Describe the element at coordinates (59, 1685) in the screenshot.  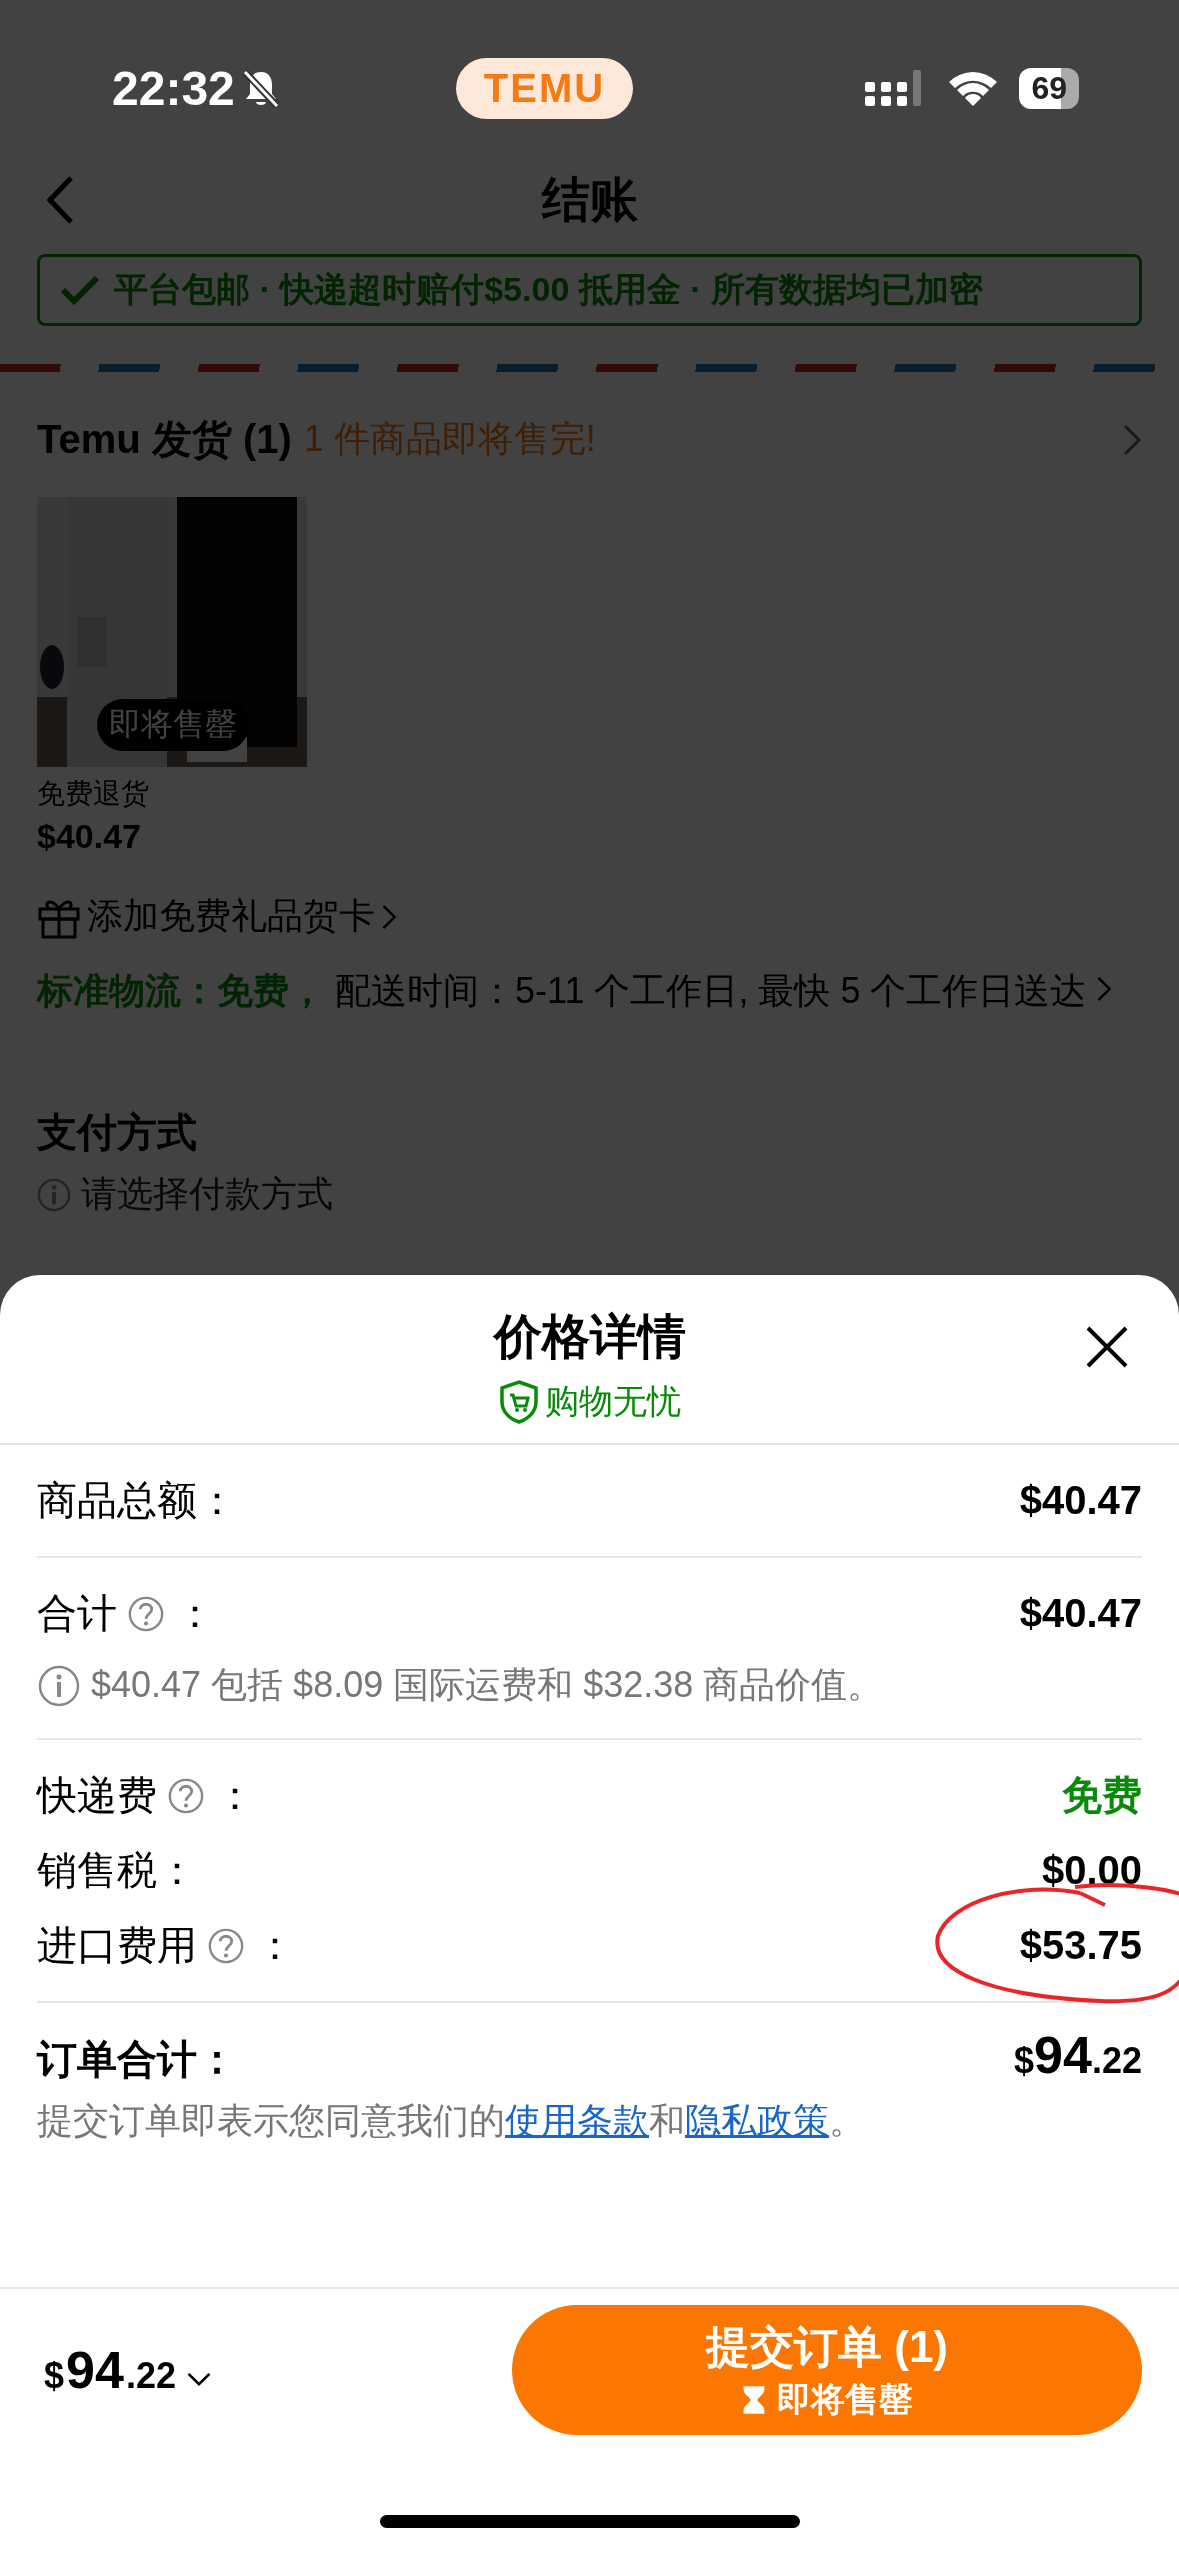
I see `info-icon` at that location.